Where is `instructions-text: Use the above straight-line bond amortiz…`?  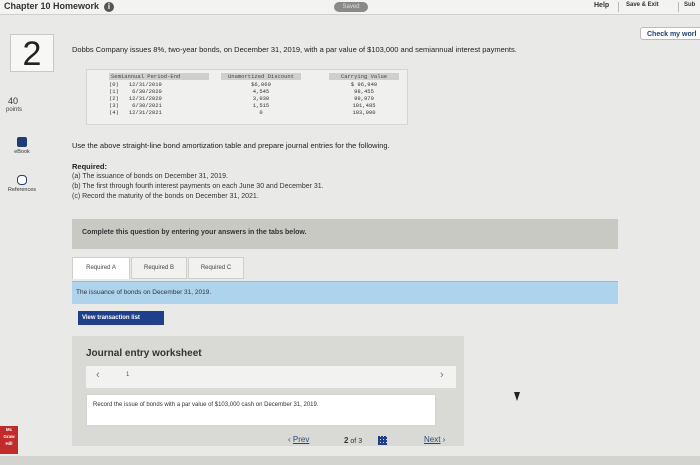
instructions-text: Use the above straight-line bond amortiz… is located at coordinates (231, 145).